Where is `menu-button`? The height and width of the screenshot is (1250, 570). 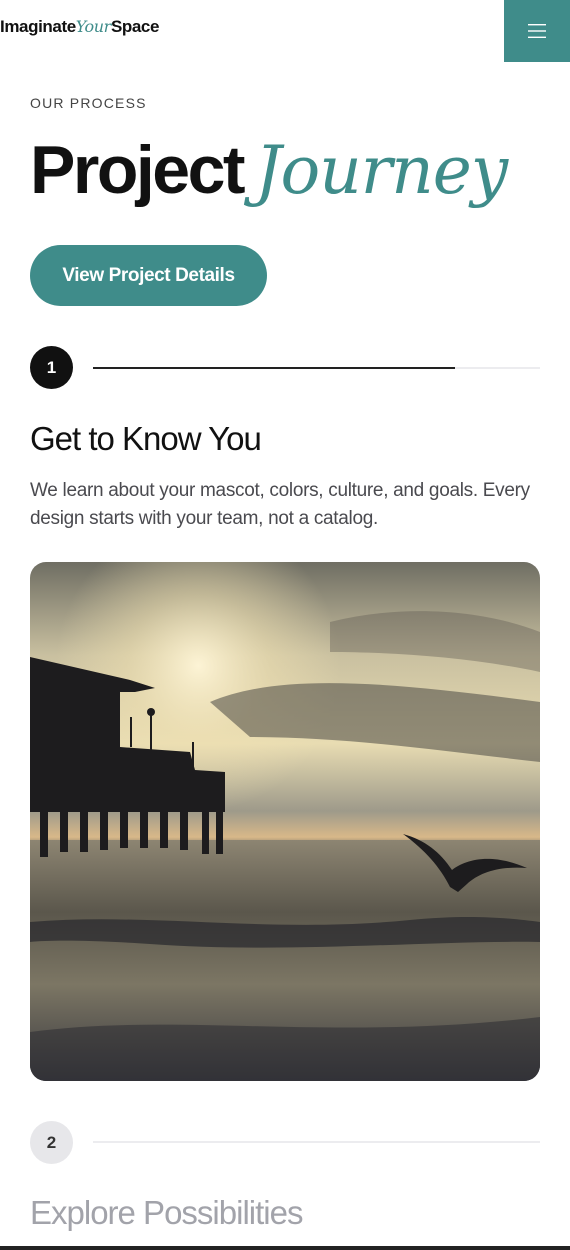
menu-button is located at coordinates (537, 31).